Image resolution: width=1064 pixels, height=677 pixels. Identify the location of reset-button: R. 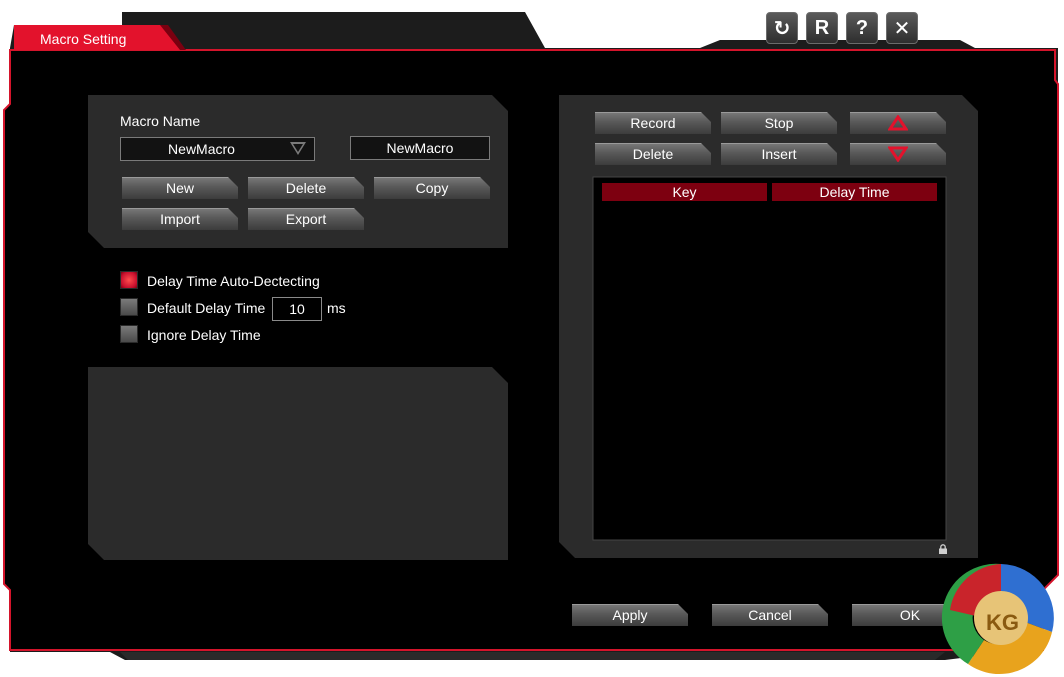
(822, 28).